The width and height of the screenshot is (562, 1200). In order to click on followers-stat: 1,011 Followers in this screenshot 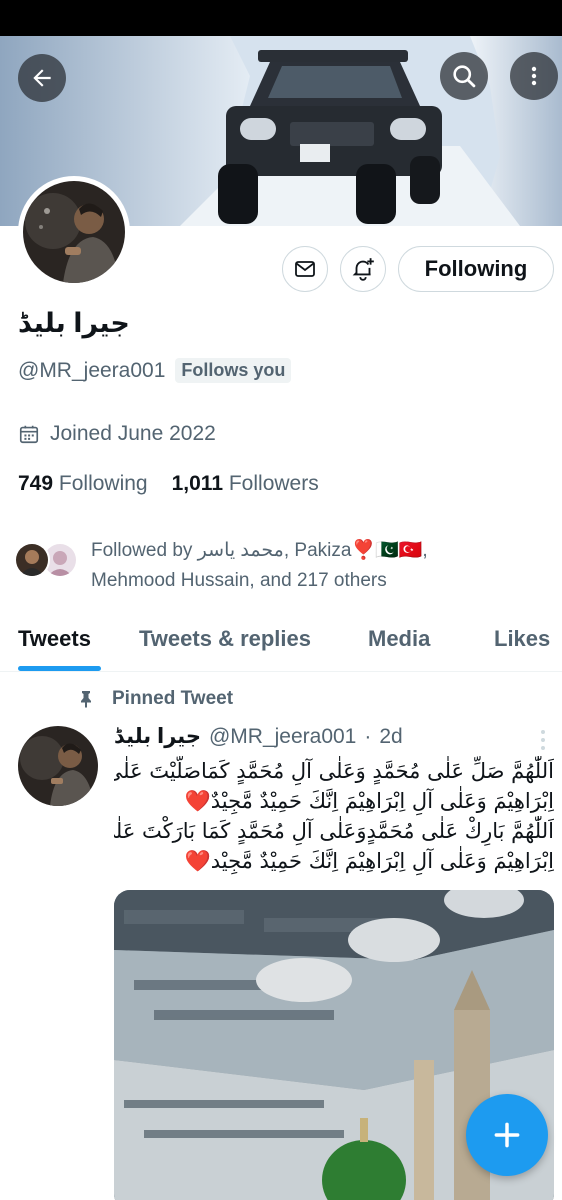, I will do `click(245, 484)`.